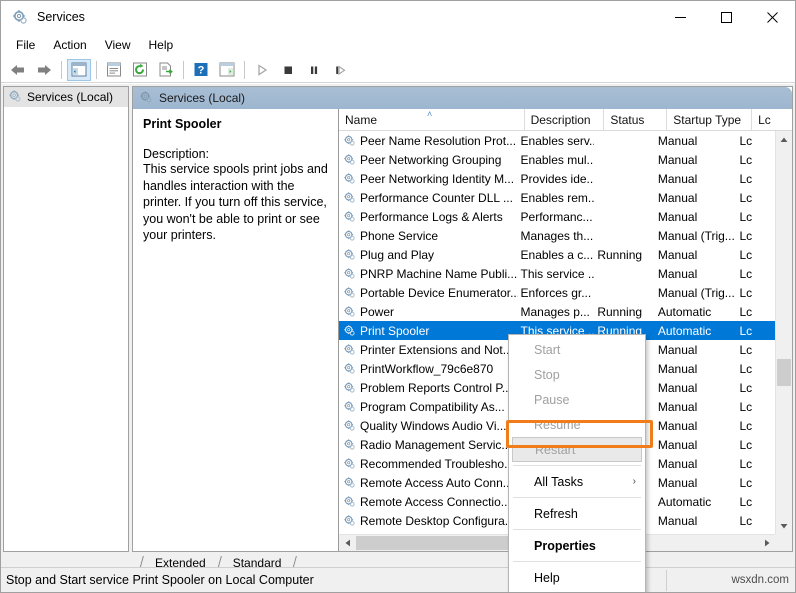 This screenshot has height=593, width=796. What do you see at coordinates (764, 120) in the screenshot?
I see `column-log-on-as-label: Lc` at bounding box center [764, 120].